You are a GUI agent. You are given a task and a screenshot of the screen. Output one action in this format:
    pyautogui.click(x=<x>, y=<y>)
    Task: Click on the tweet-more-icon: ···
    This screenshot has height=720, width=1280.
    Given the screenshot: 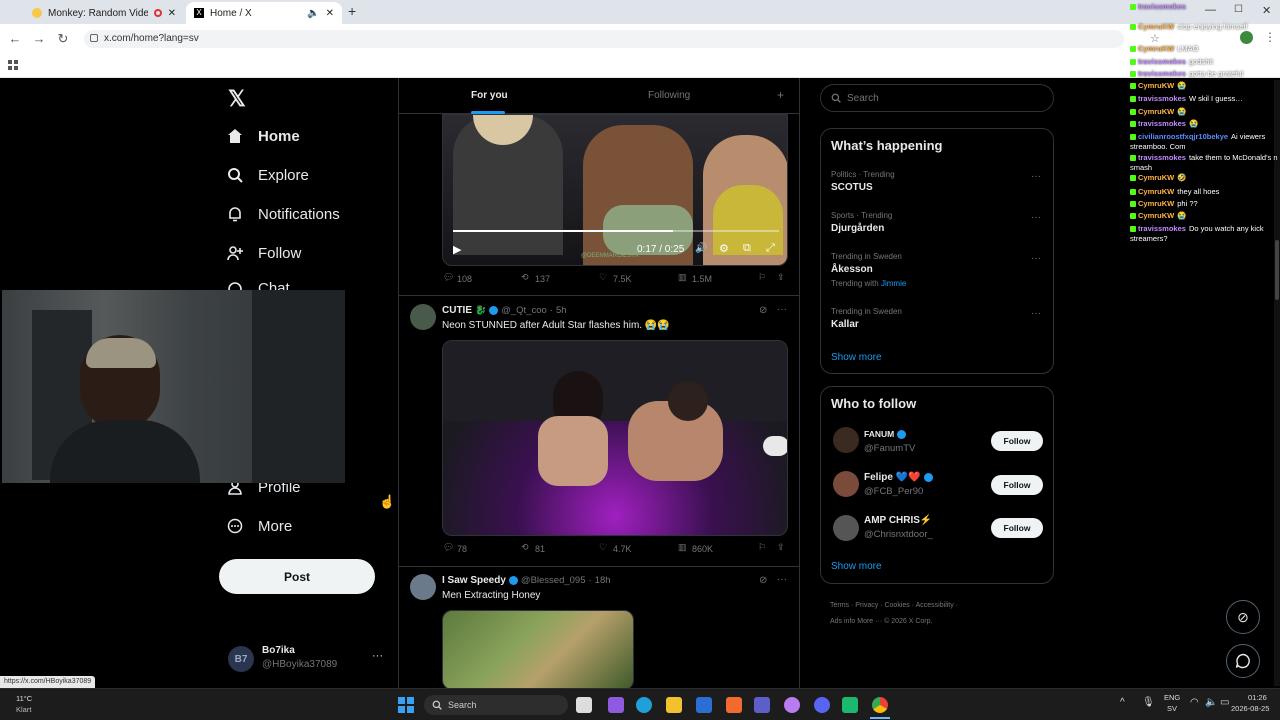 What is the action you would take?
    pyautogui.click(x=782, y=579)
    